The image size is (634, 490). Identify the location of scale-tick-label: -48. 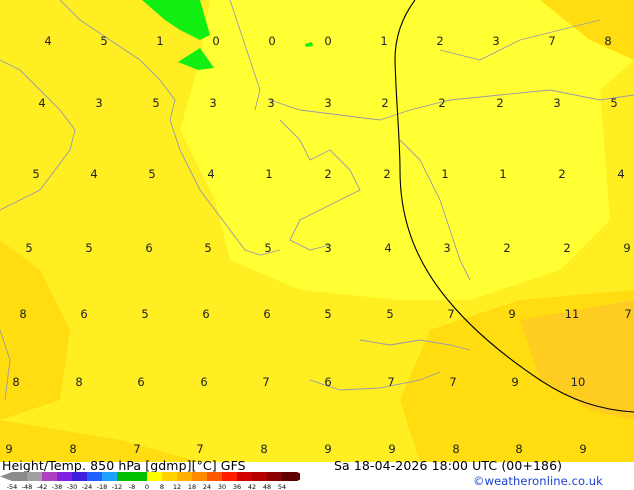
(27, 486).